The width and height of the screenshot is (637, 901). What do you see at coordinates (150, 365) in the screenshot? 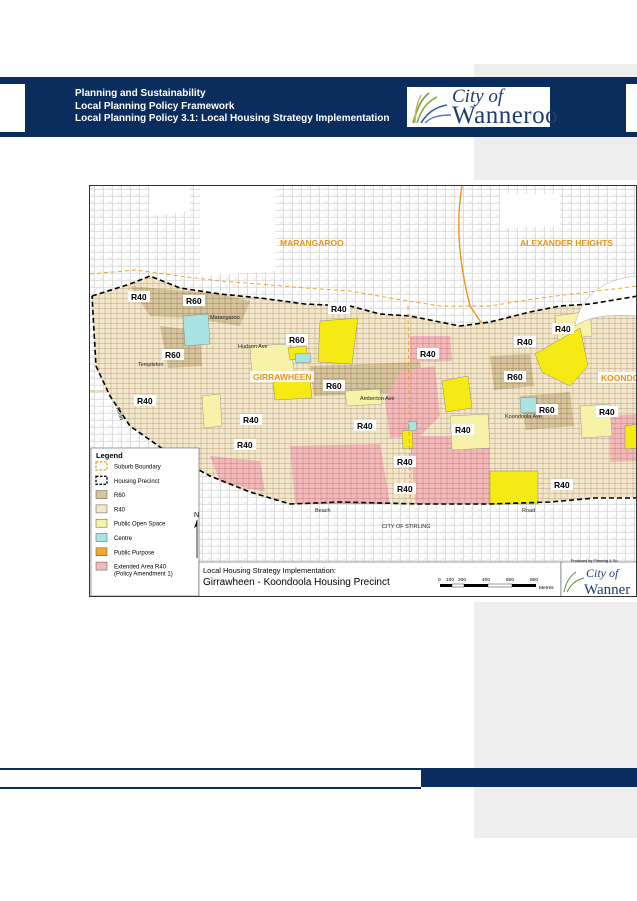
I see `street-templeton: Templeton` at bounding box center [150, 365].